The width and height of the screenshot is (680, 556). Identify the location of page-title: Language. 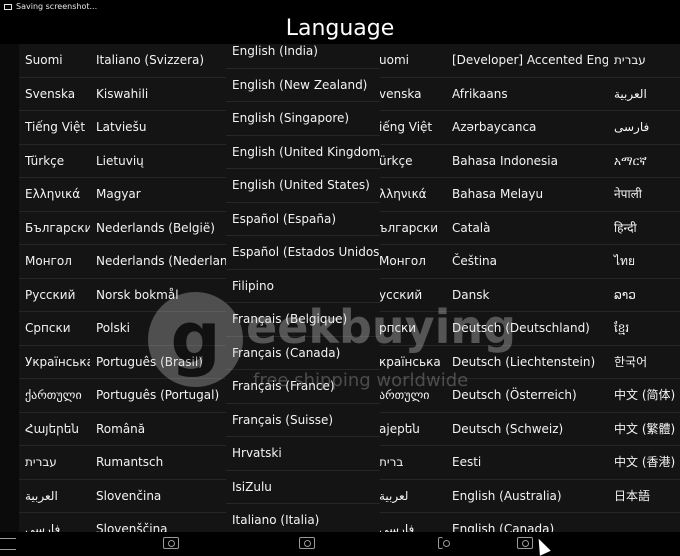
(340, 28).